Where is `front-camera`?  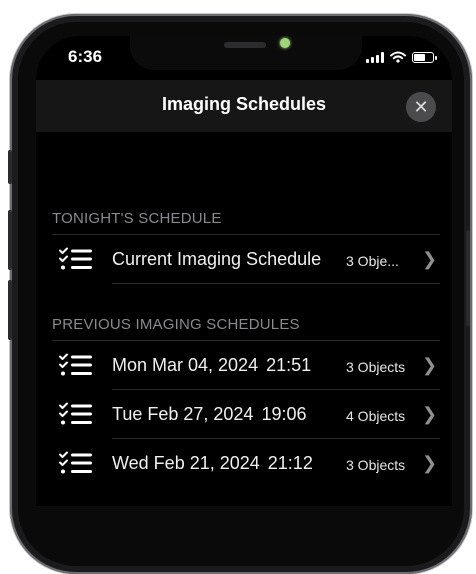 front-camera is located at coordinates (285, 43).